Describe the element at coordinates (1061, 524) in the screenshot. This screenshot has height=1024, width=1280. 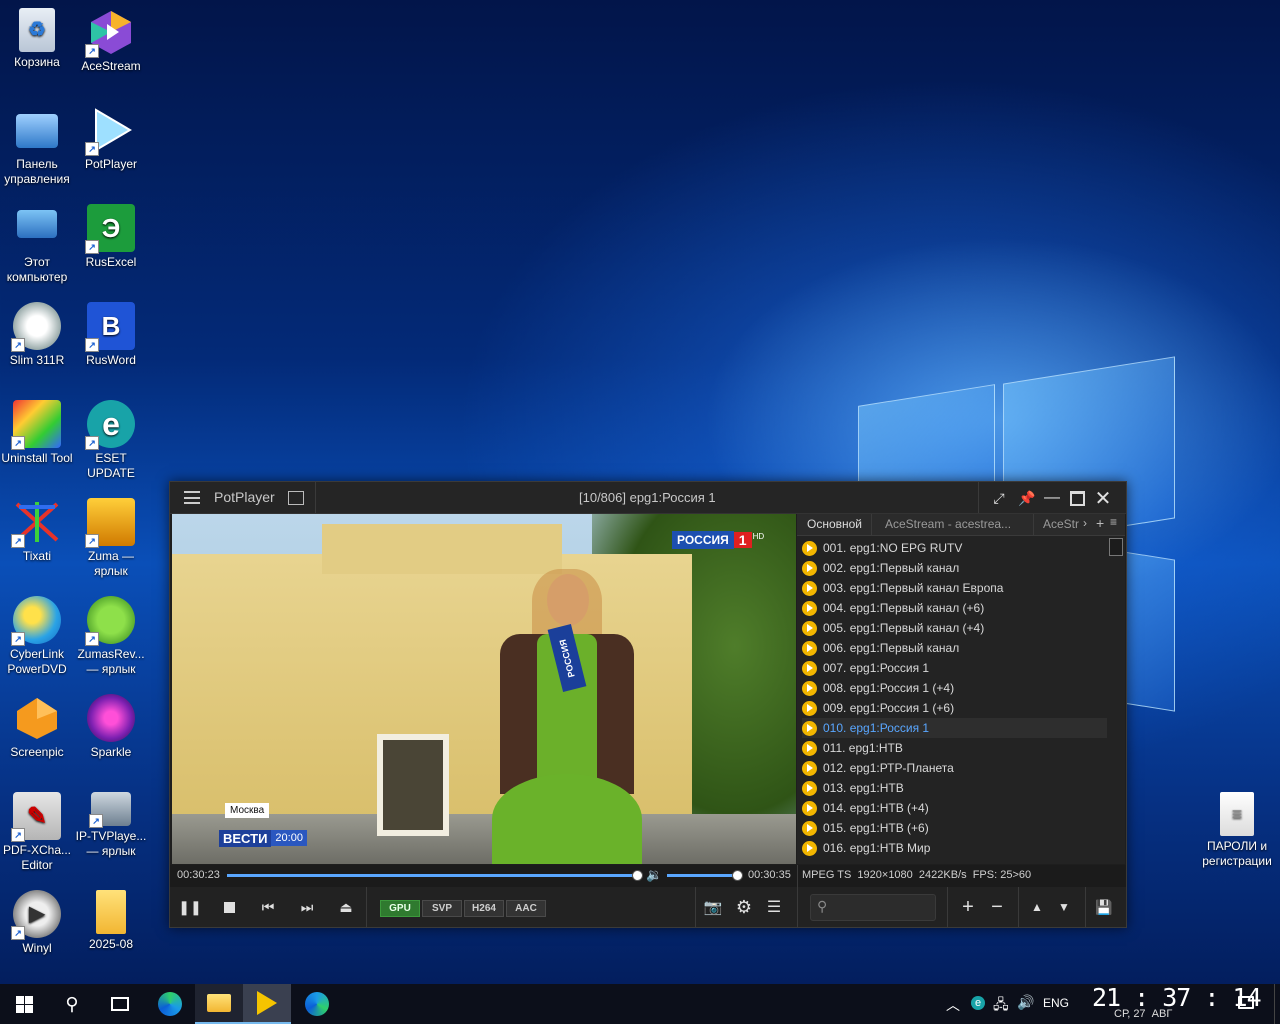
I see `playlist-tab-acestream-2: AceStr` at that location.